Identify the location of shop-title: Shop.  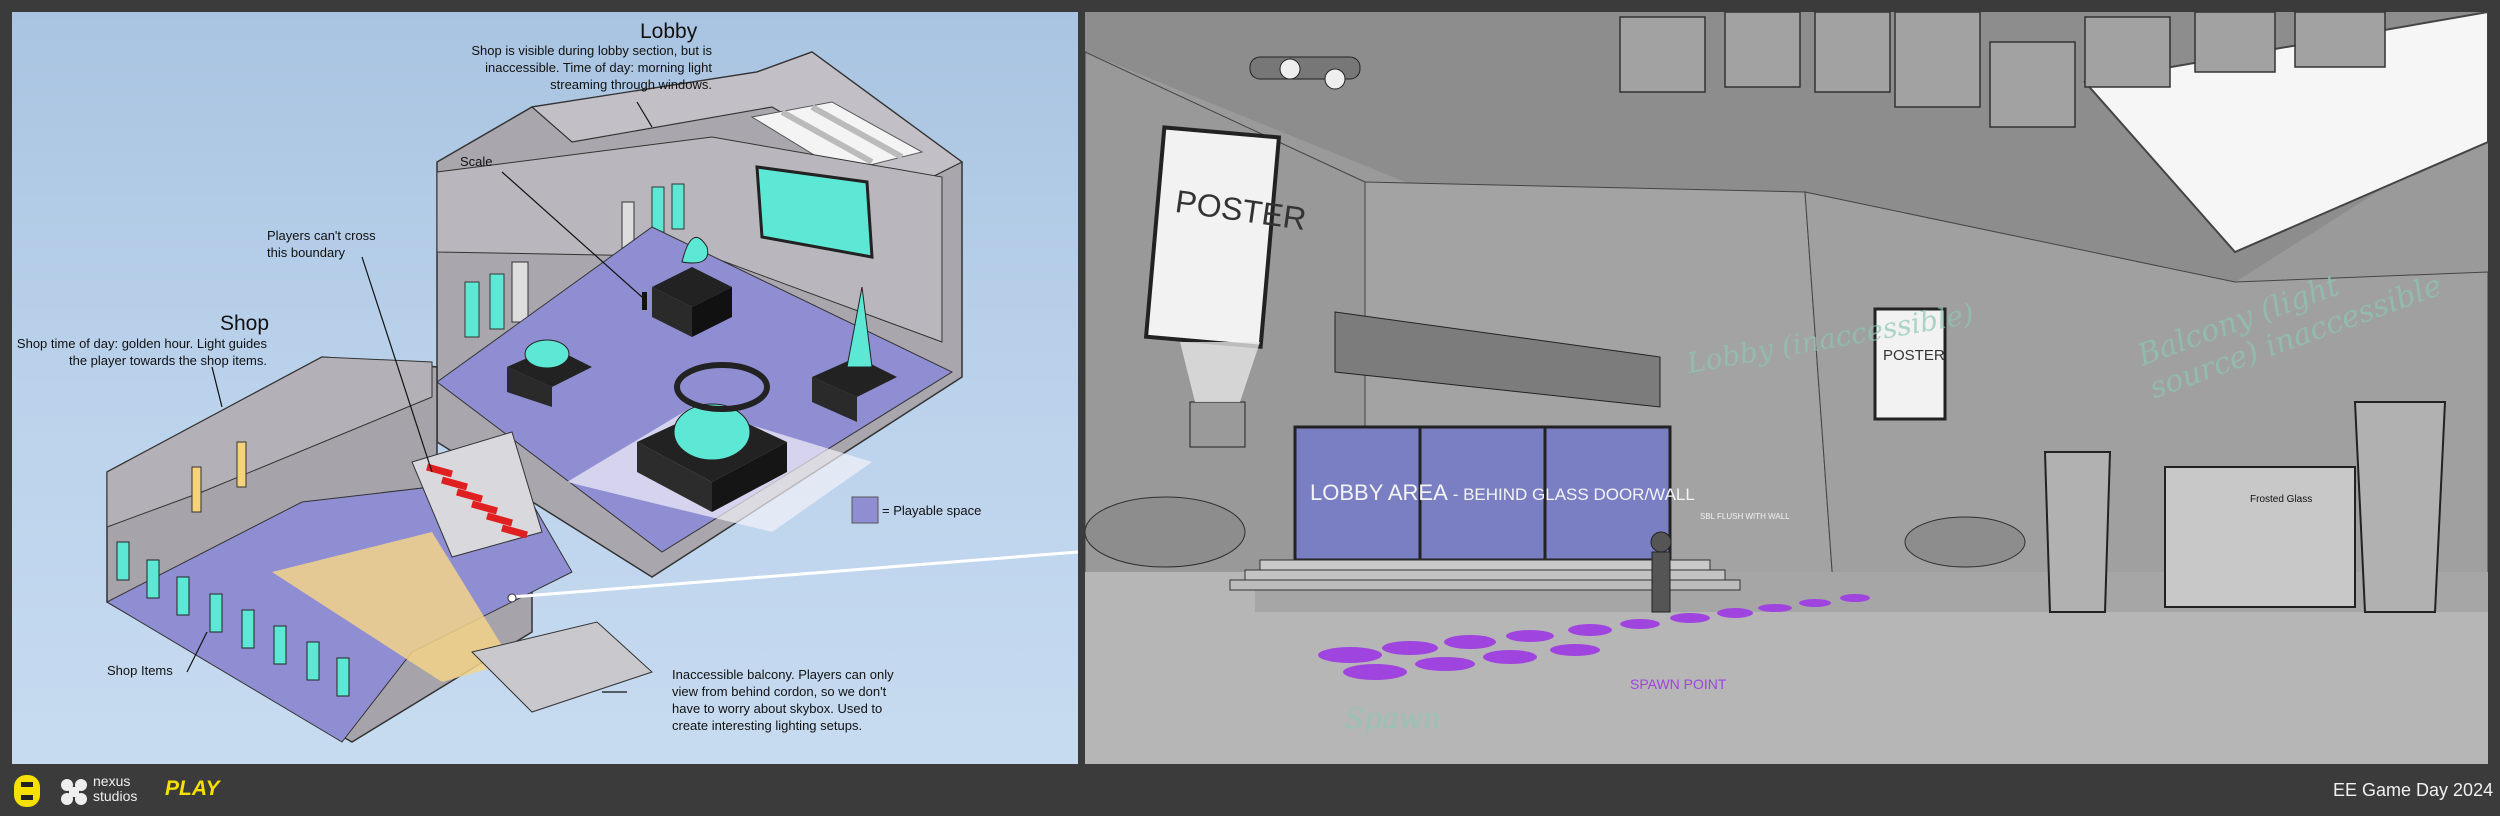
(245, 323).